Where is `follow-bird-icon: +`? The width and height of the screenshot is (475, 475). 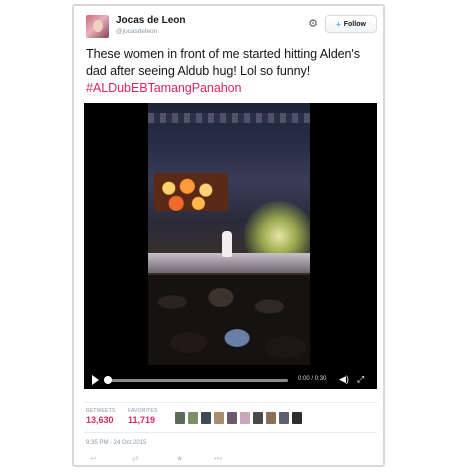
follow-bird-icon: + is located at coordinates (338, 24).